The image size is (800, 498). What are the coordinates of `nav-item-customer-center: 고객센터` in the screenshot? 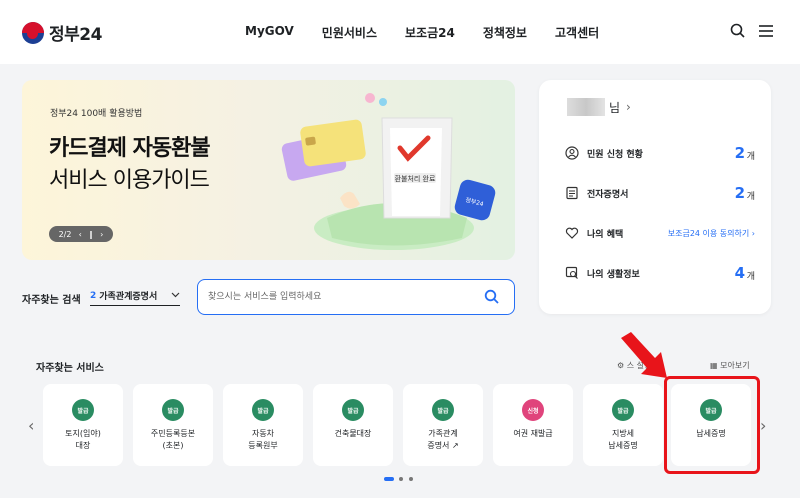 It's located at (577, 32).